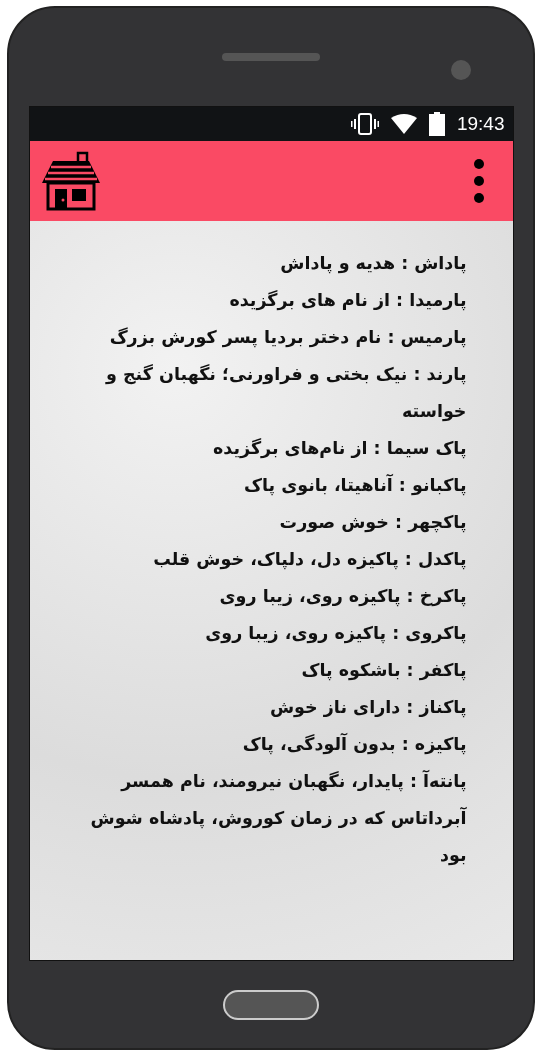 The height and width of the screenshot is (1056, 542). What do you see at coordinates (278, 818) in the screenshot?
I see `name-entry: پانته‌آ : پایدار، نگهبان نیرومند، نام همسر آبرداتاس که در زمان کوروش، پادشاه شوش بود` at bounding box center [278, 818].